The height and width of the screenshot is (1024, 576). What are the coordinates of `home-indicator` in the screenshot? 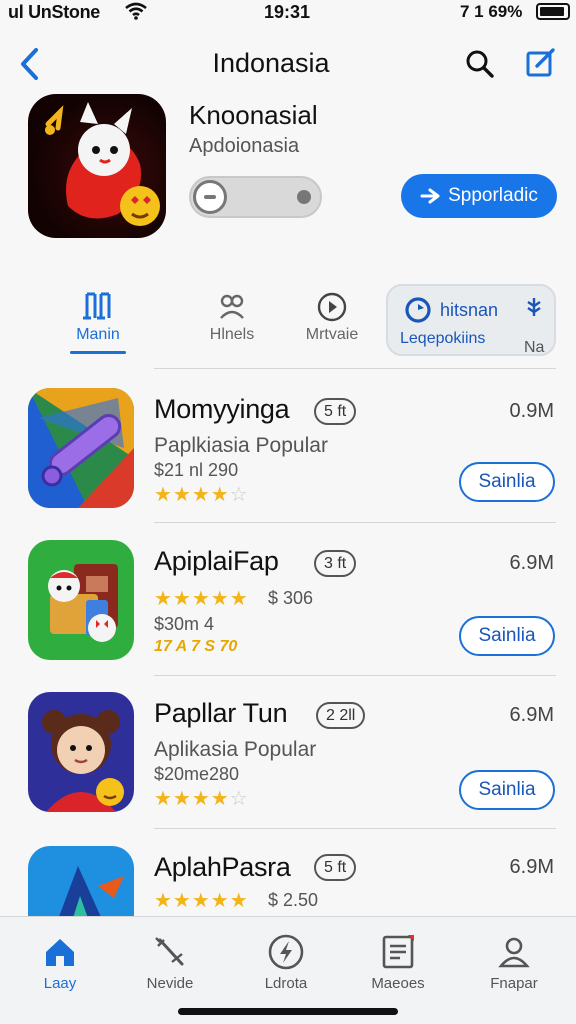 It's located at (288, 1011).